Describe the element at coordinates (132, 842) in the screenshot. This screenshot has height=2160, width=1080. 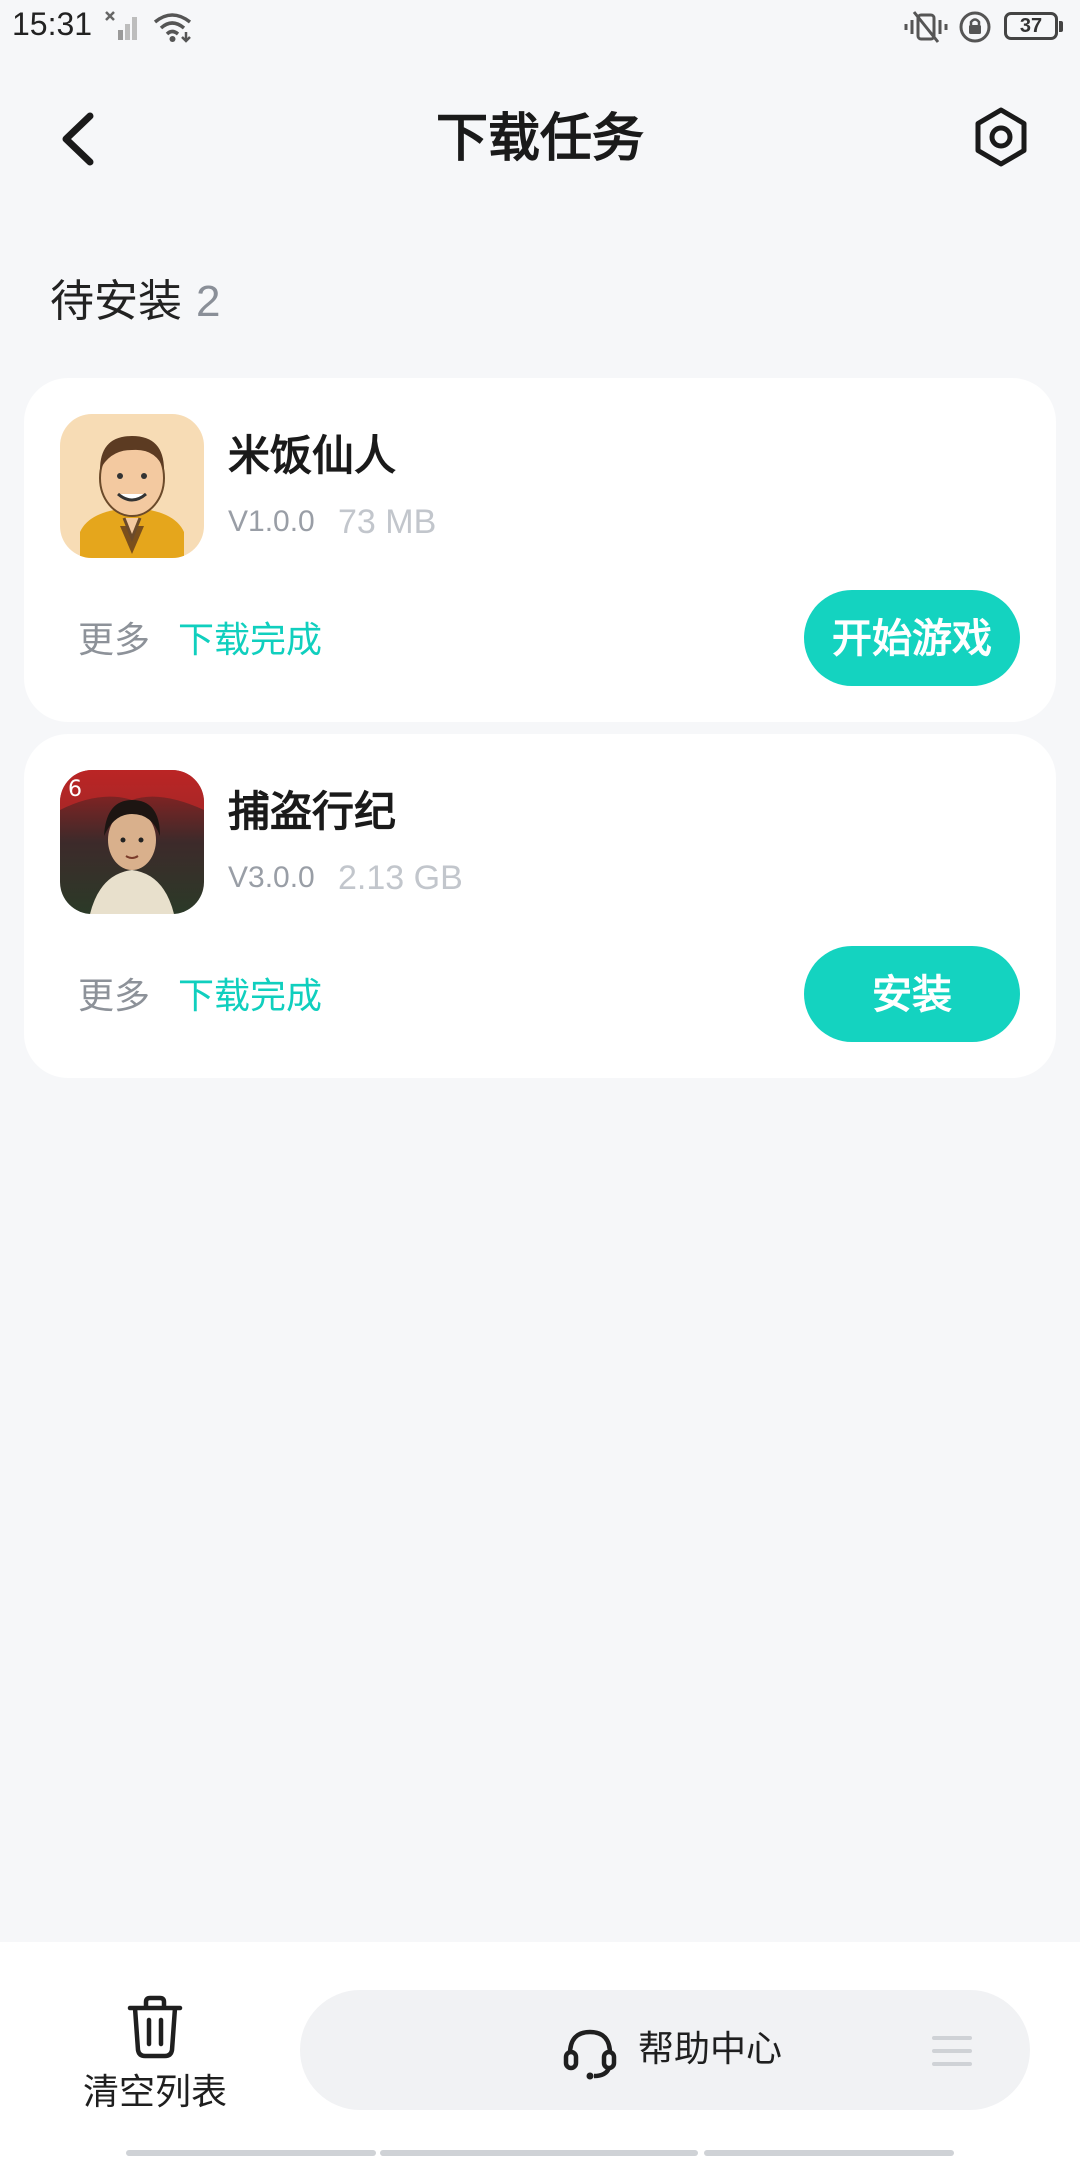
I see `app-icon-budao: 6` at that location.